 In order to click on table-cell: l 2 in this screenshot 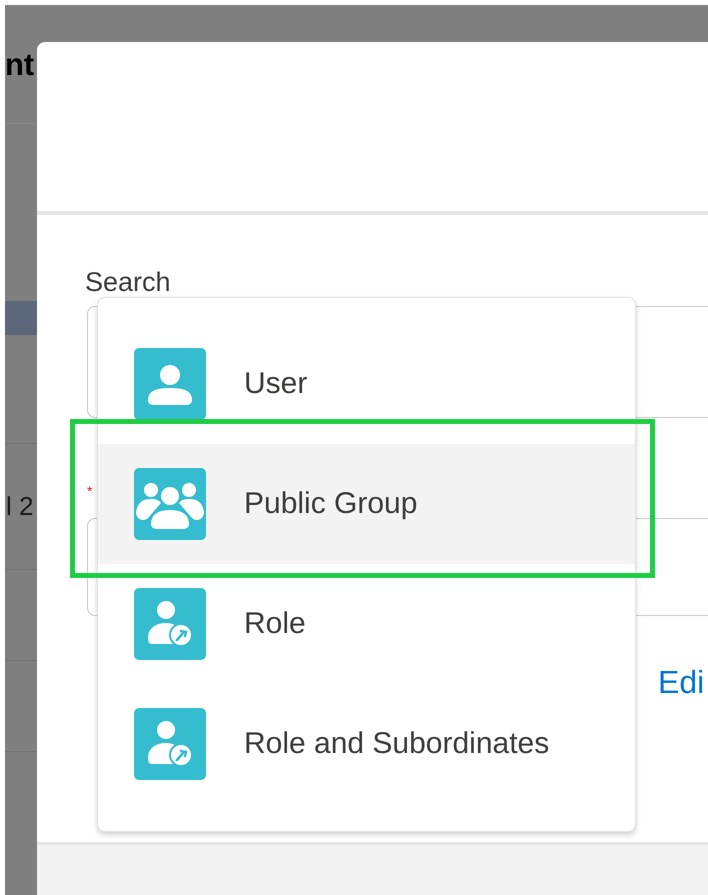, I will do `click(20, 506)`.